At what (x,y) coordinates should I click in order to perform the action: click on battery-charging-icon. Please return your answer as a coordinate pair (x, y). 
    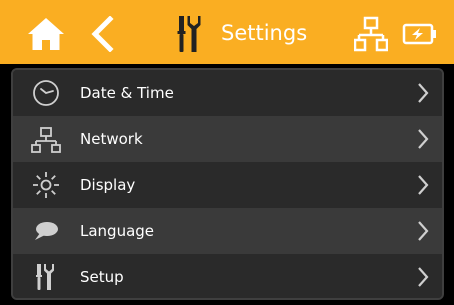
    Looking at the image, I should click on (419, 34).